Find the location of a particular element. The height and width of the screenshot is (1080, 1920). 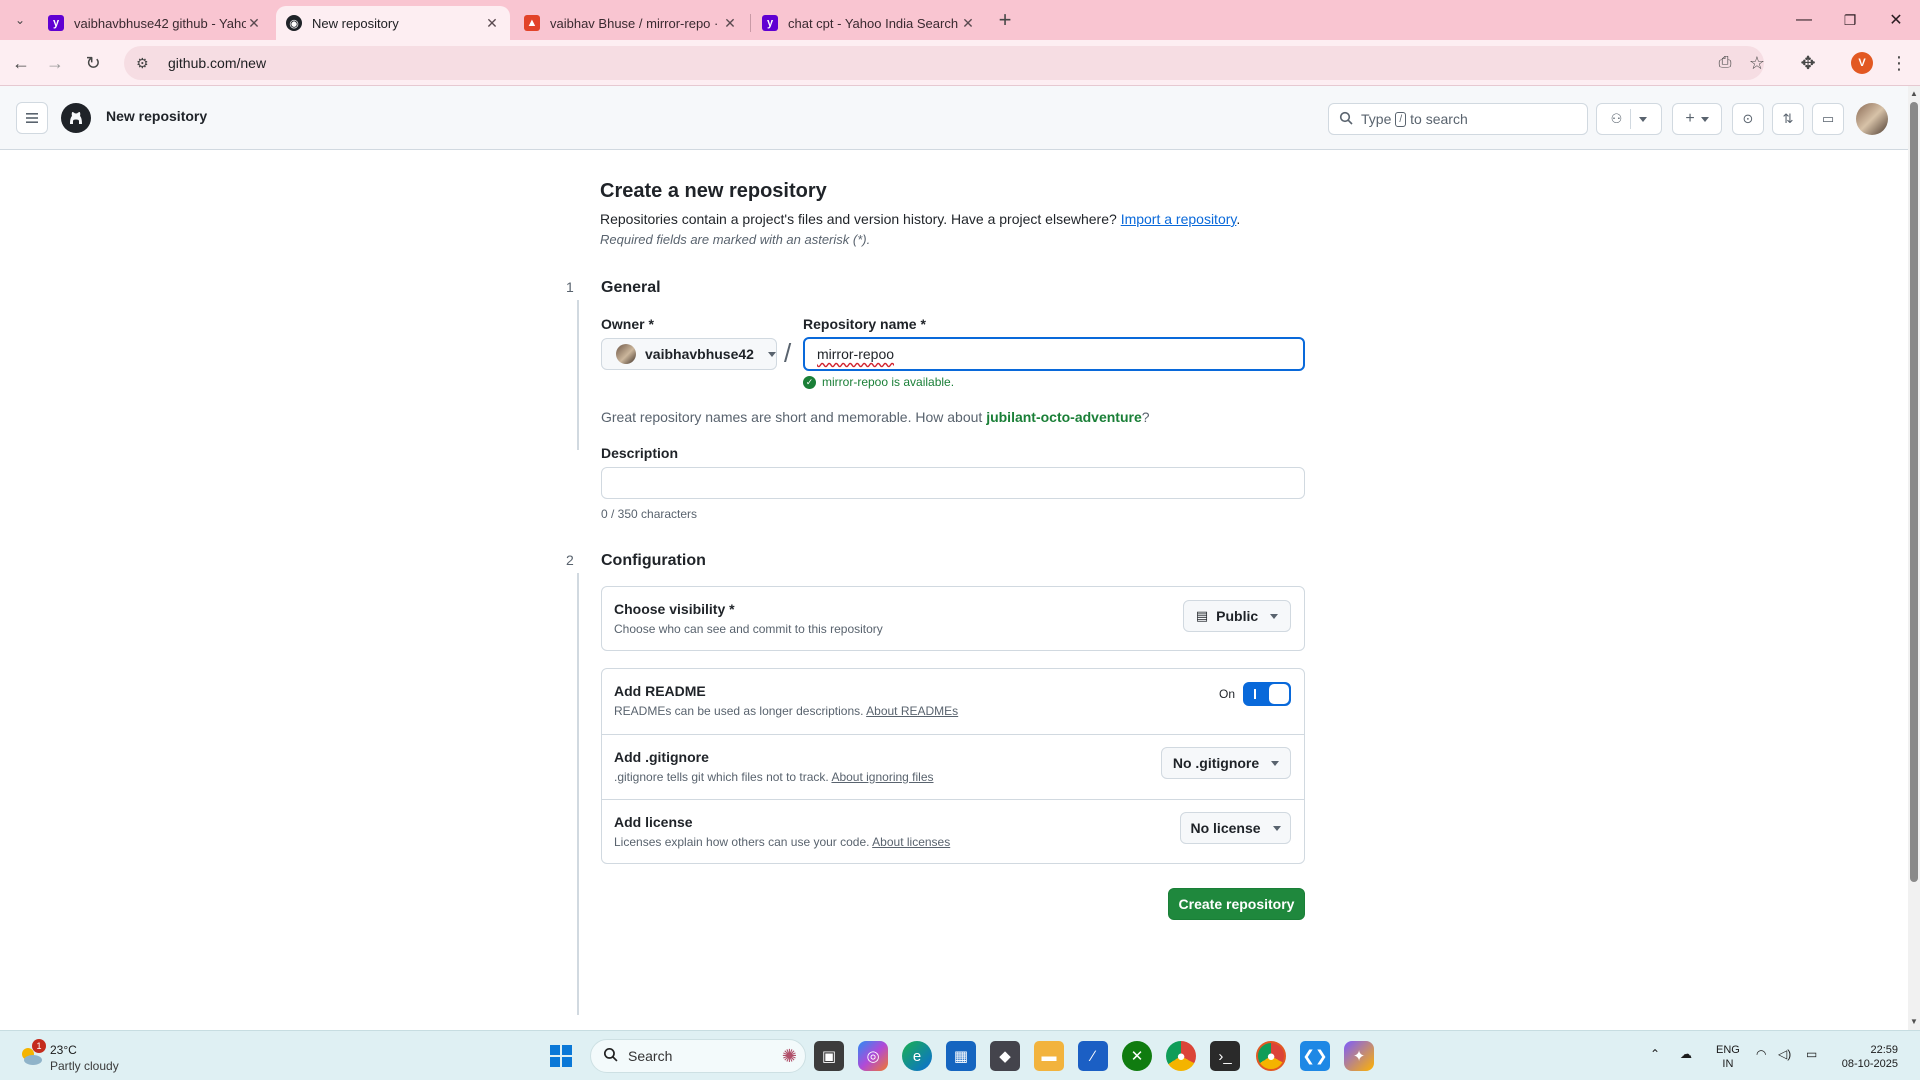

description-input is located at coordinates (953, 483).